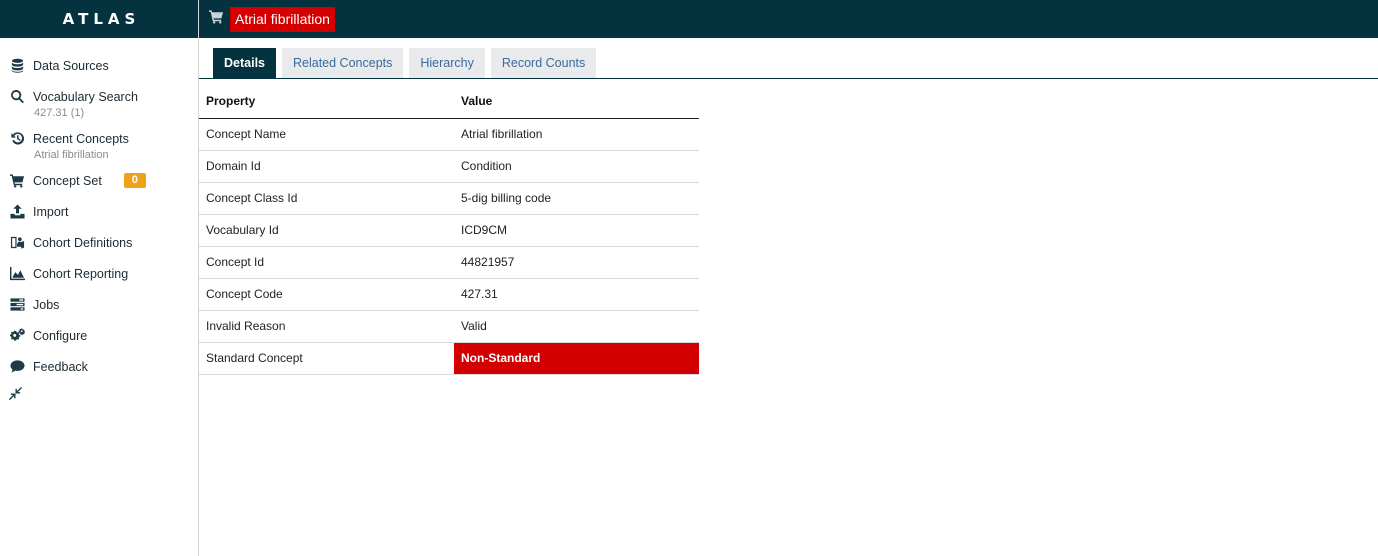 Image resolution: width=1378 pixels, height=556 pixels. What do you see at coordinates (576, 358) in the screenshot?
I see `standard-concept-status: Non-Standard` at bounding box center [576, 358].